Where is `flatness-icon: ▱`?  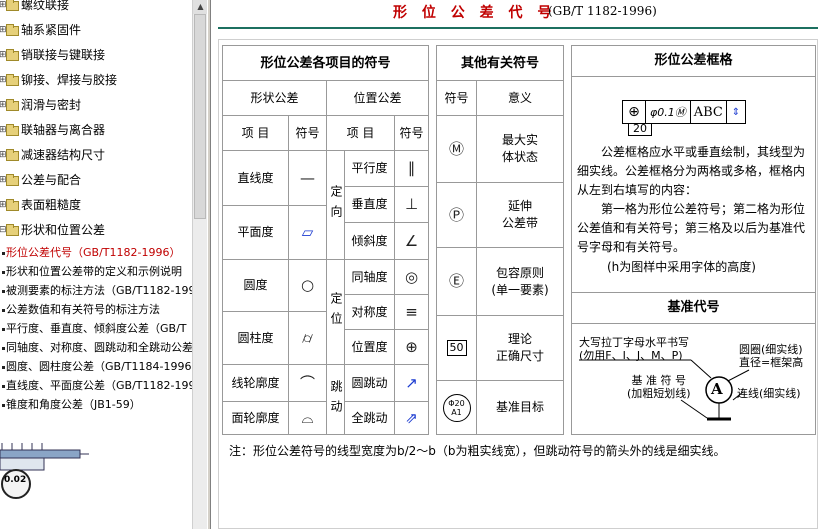 flatness-icon: ▱ is located at coordinates (307, 232).